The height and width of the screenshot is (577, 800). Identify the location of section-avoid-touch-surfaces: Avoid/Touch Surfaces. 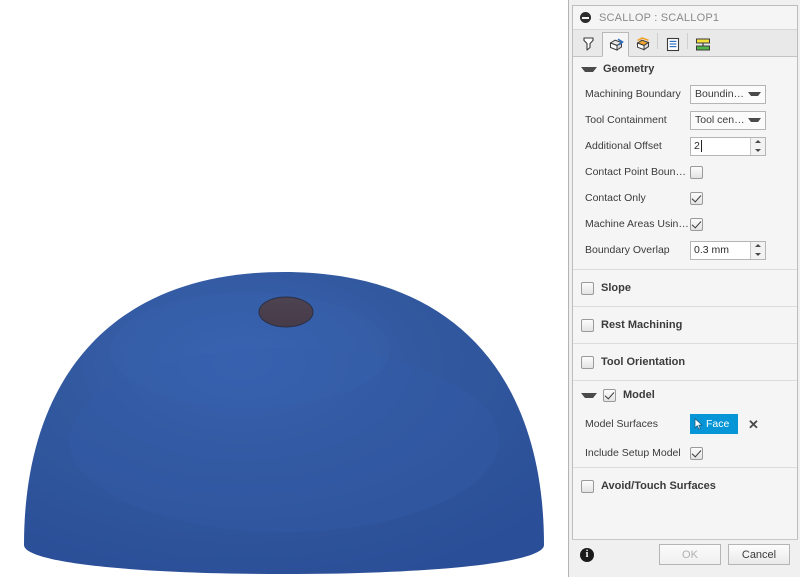
(685, 486).